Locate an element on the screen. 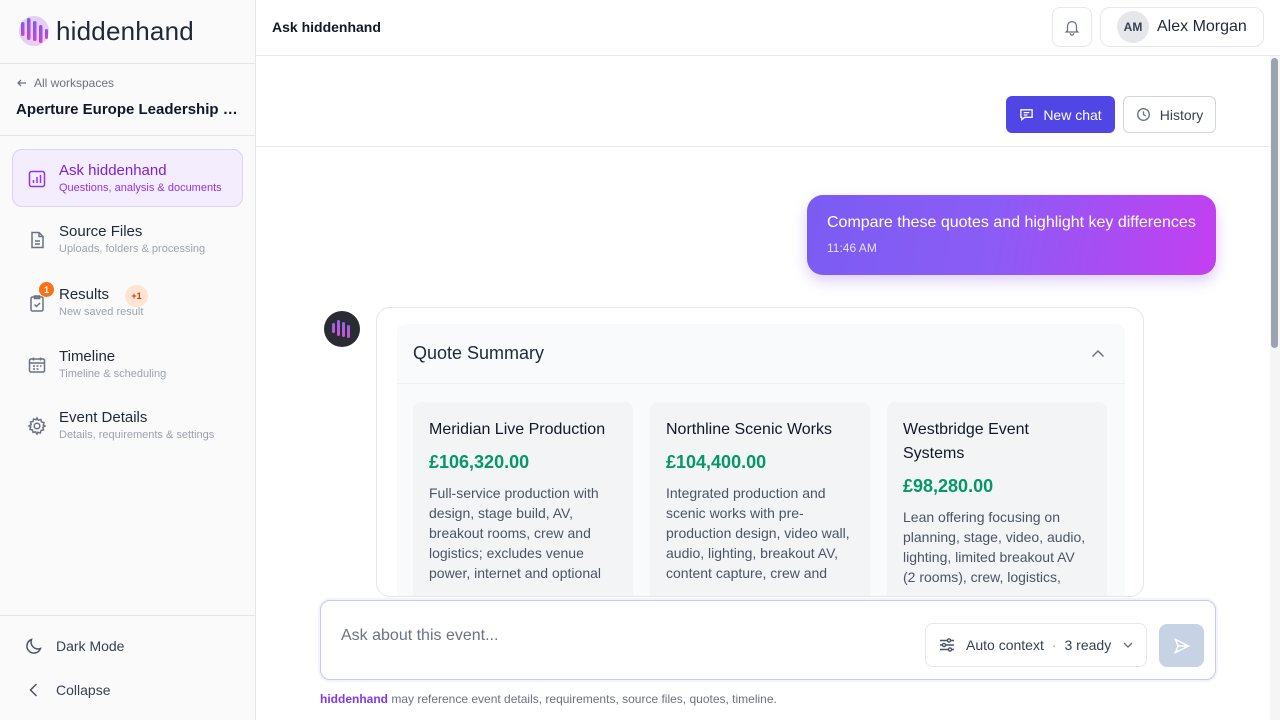  user-menu-button: AM Alex Morgan is located at coordinates (1182, 27).